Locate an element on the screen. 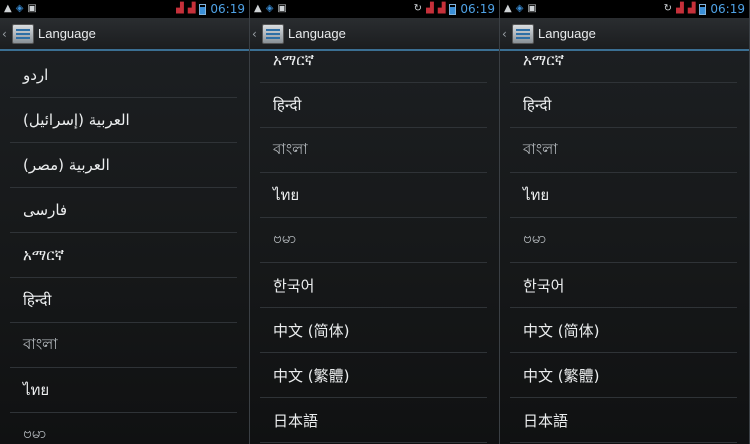 Image resolution: width=750 pixels, height=444 pixels. status-bar: ▲ ◈ ▣ ▟ ▟ 06:19 is located at coordinates (124, 9).